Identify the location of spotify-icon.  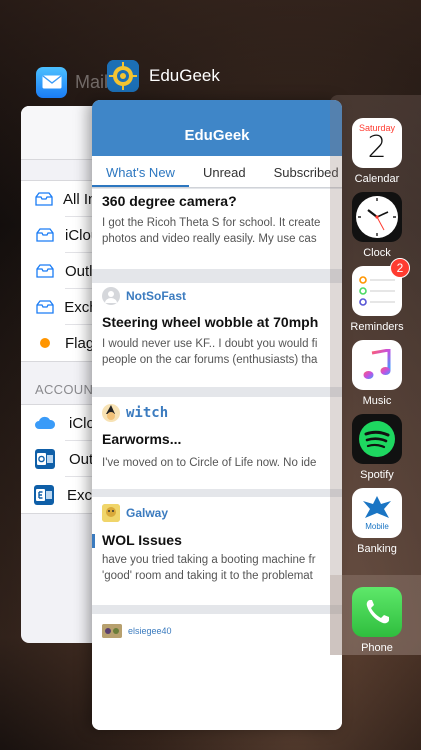
(377, 439).